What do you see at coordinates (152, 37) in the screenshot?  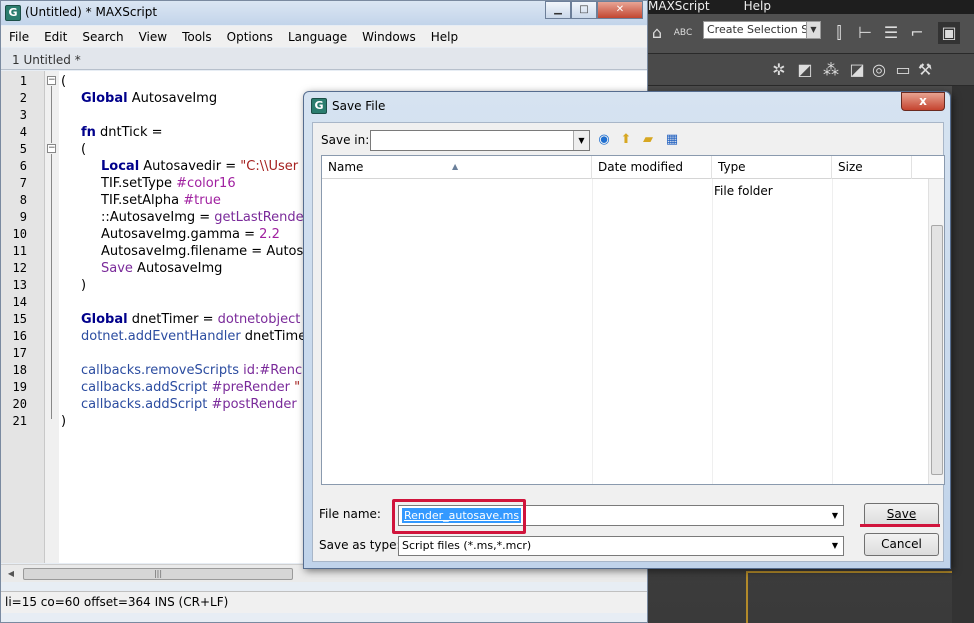 I see `menu-view: View` at bounding box center [152, 37].